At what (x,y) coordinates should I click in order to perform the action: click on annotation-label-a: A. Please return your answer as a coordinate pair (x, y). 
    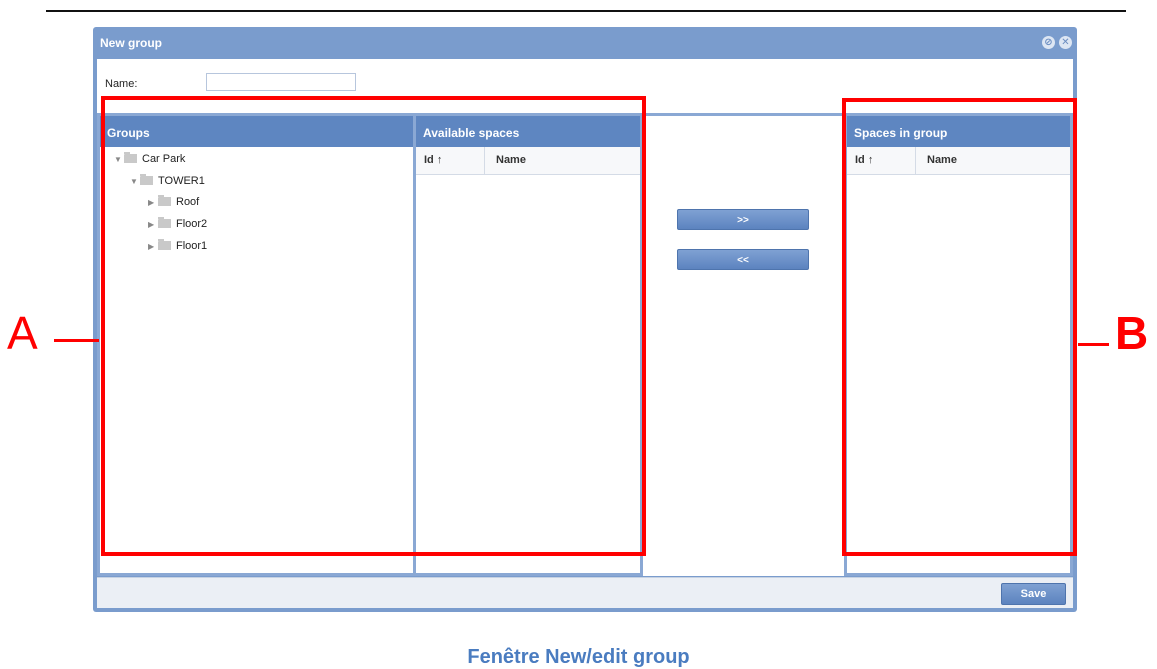
    Looking at the image, I should click on (22, 333).